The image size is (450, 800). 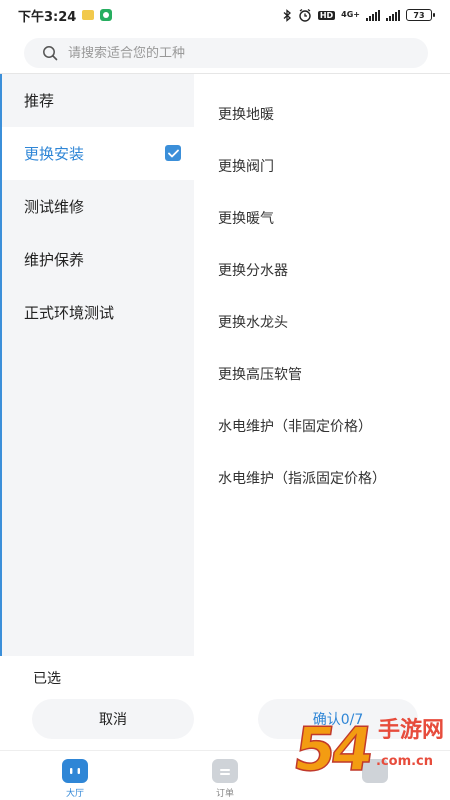 What do you see at coordinates (173, 153) in the screenshot?
I see `checkbox-checked-icon` at bounding box center [173, 153].